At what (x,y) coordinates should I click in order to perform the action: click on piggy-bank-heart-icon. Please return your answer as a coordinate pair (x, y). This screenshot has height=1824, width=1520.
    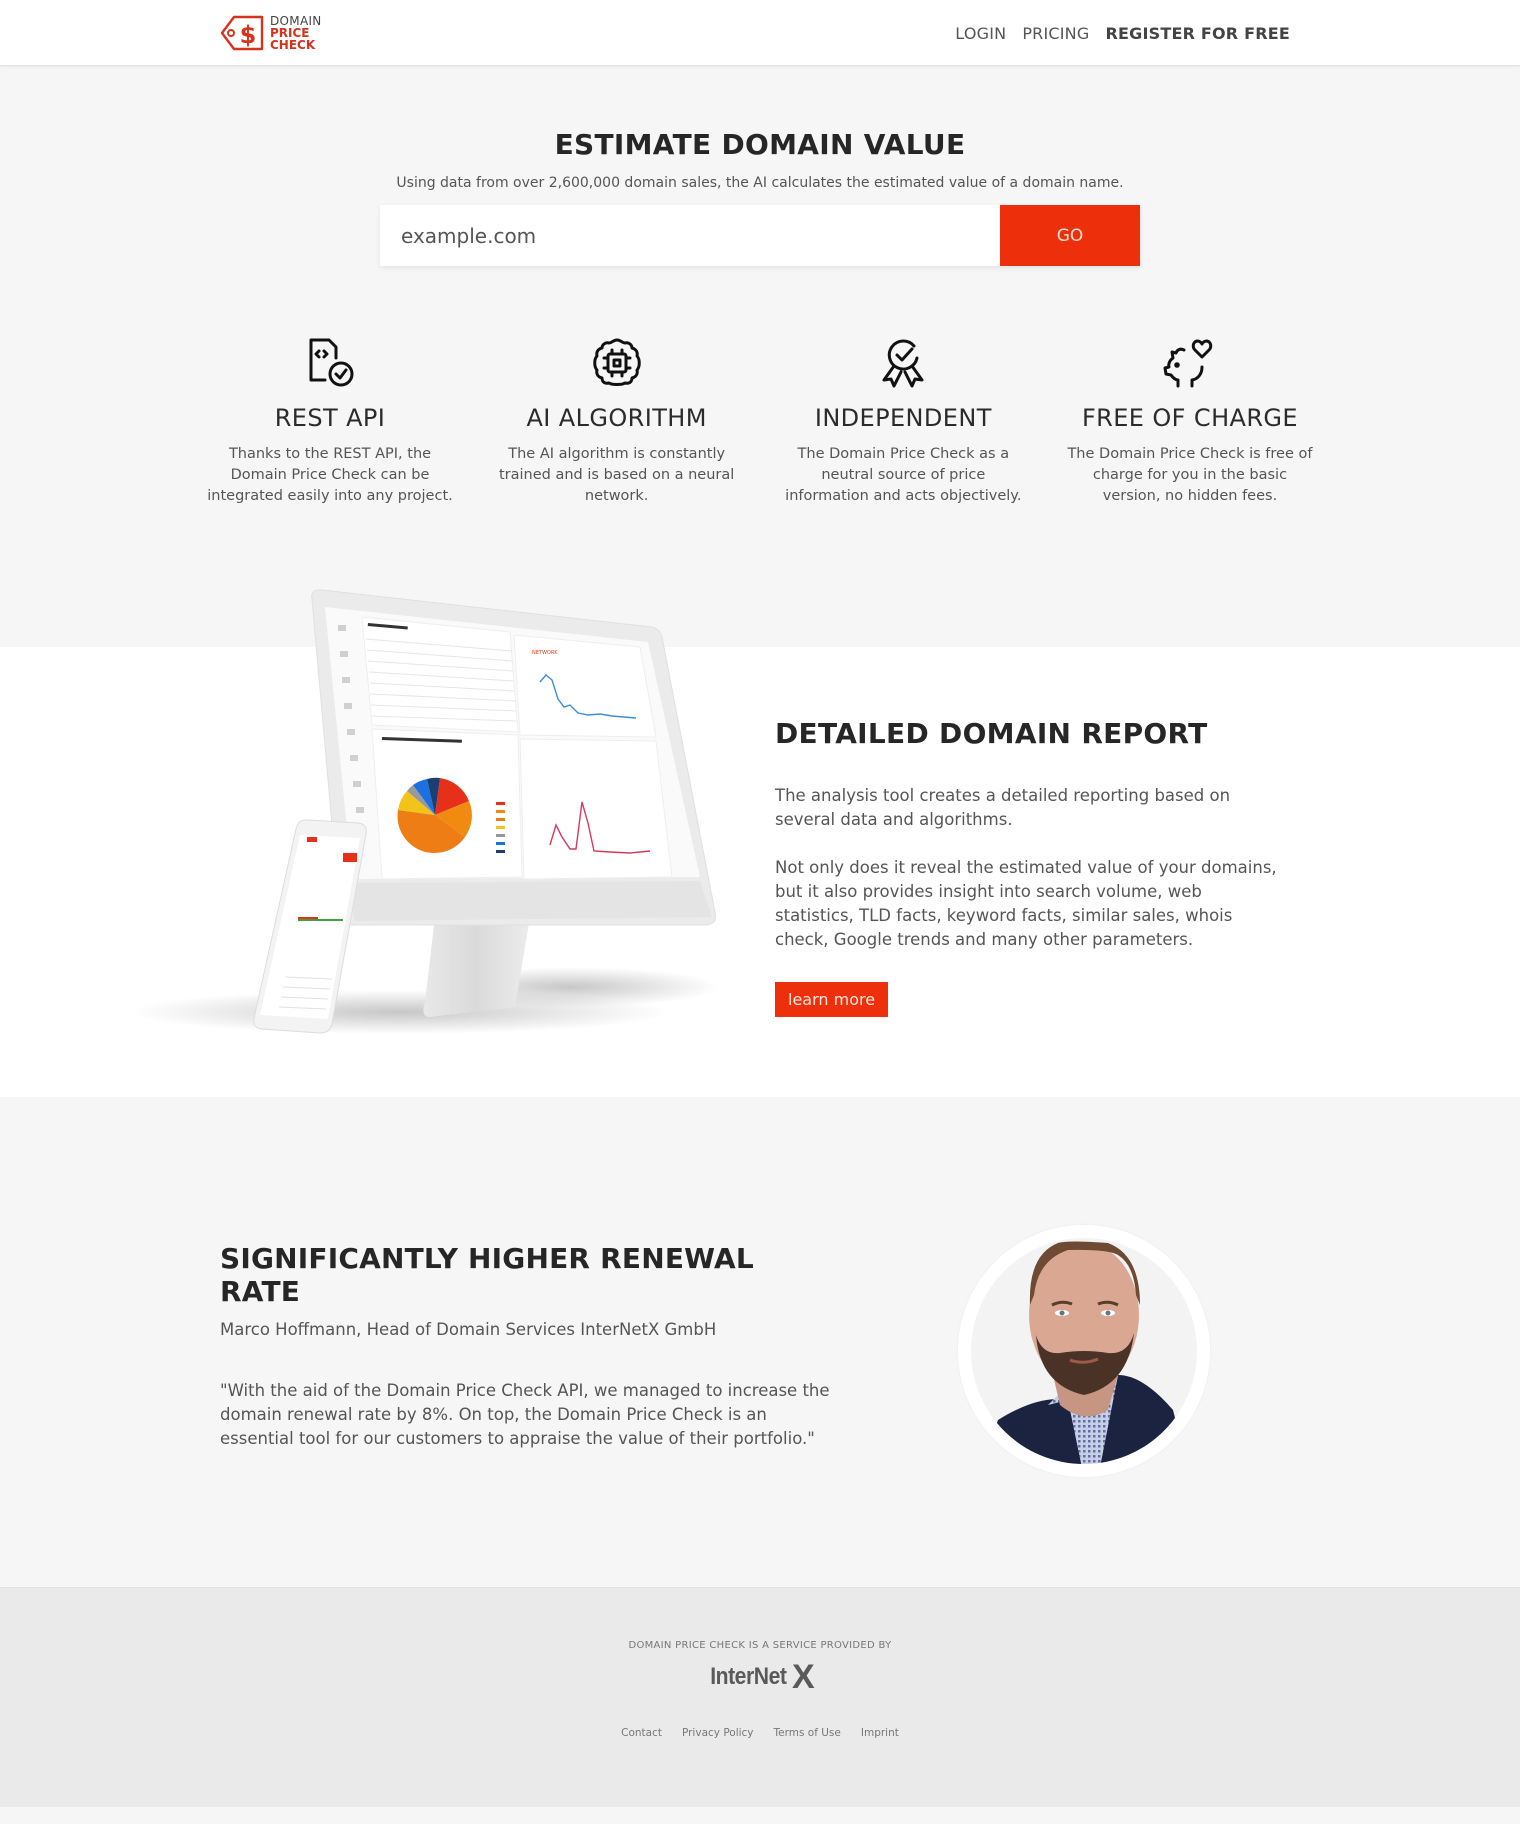
    Looking at the image, I should click on (1188, 363).